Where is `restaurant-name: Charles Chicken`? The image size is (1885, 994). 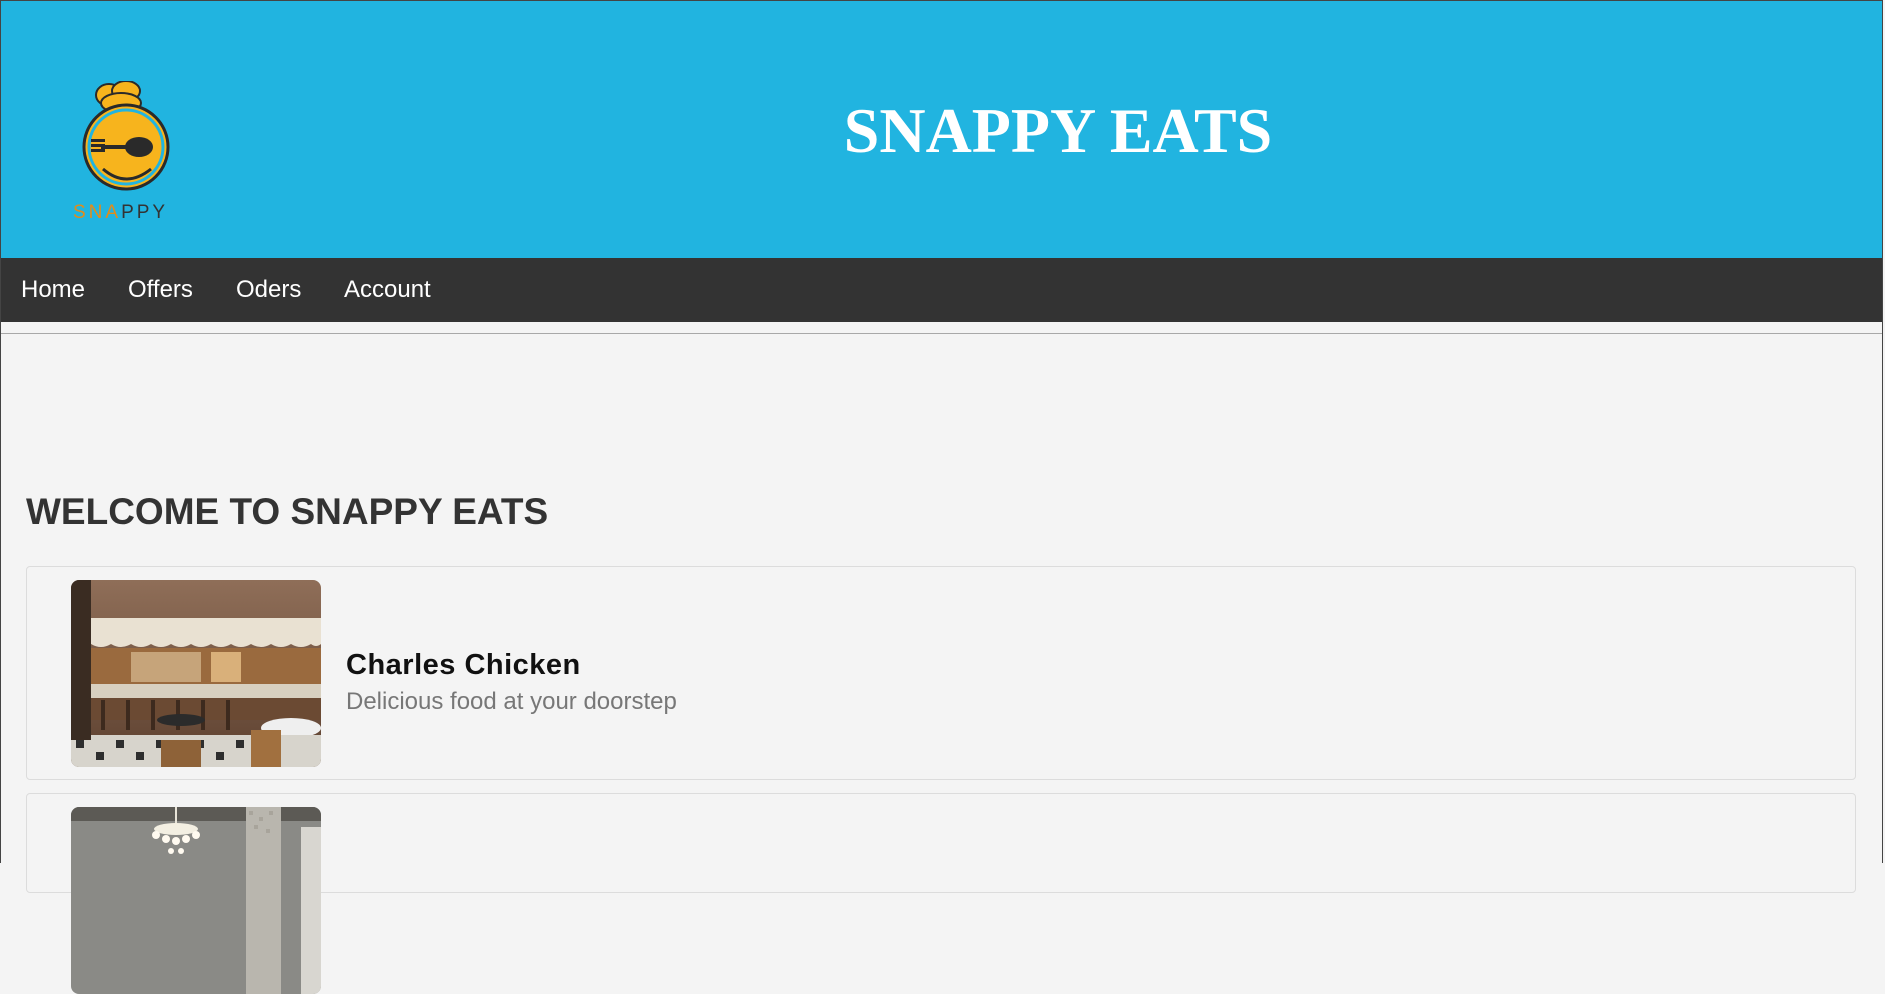 restaurant-name: Charles Chicken is located at coordinates (463, 665).